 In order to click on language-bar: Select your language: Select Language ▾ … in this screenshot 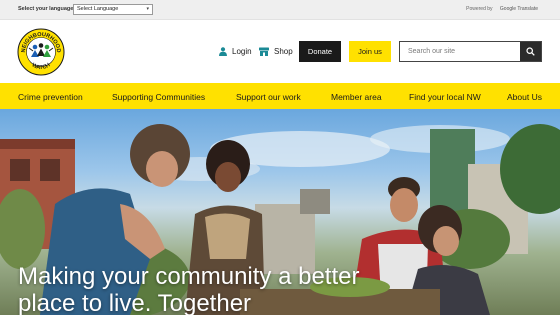, I will do `click(280, 10)`.